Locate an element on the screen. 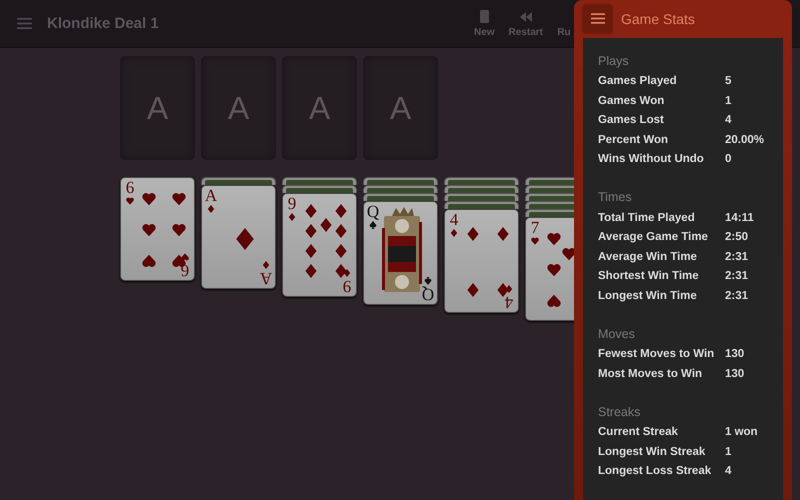  stat-label: Longest Win Time is located at coordinates (648, 296).